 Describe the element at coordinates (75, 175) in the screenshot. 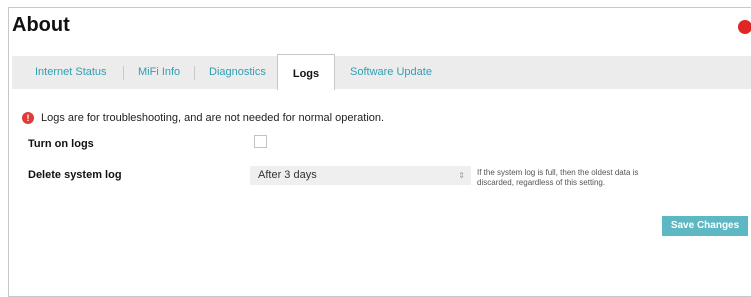

I see `delete-system-log-label: Delete system log` at that location.